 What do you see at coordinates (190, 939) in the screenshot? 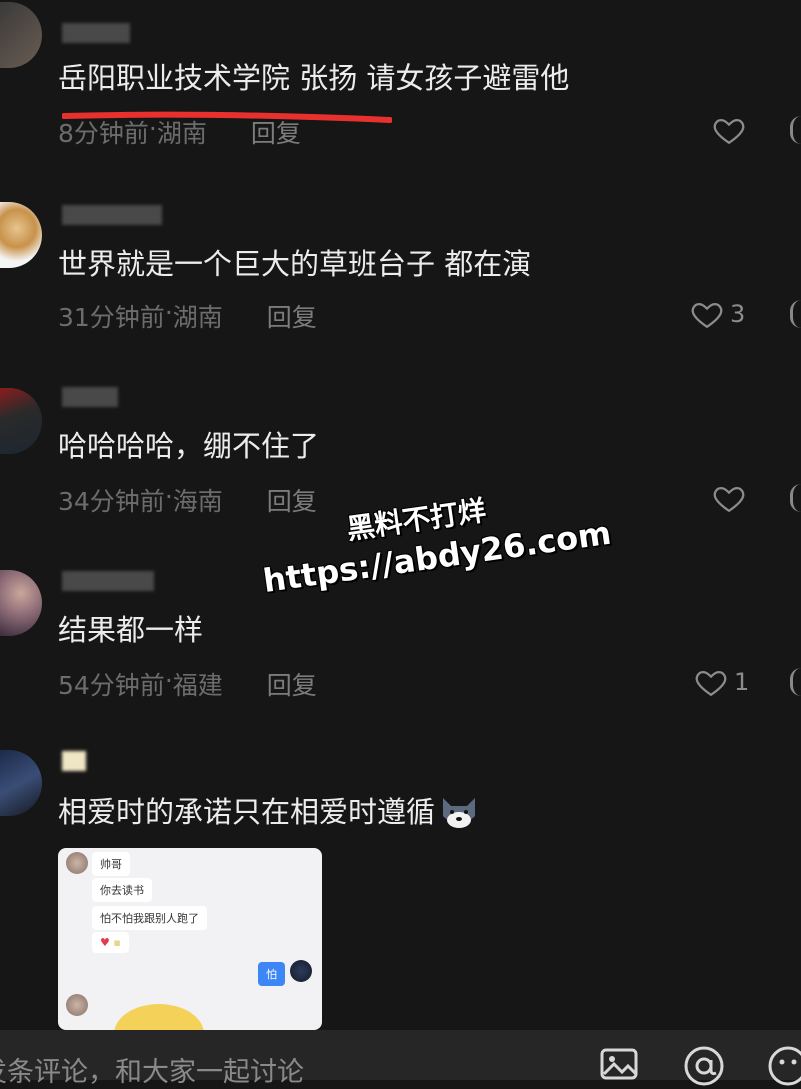
I see `image-attachment: 帅哥 你去读书 怕不怕我跟别人跑了 ♥ ▪ 怕` at bounding box center [190, 939].